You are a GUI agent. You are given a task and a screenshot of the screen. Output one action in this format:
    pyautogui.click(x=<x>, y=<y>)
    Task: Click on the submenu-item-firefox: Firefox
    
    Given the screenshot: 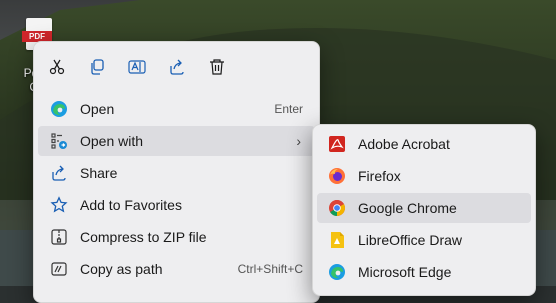 What is the action you would take?
    pyautogui.click(x=424, y=176)
    